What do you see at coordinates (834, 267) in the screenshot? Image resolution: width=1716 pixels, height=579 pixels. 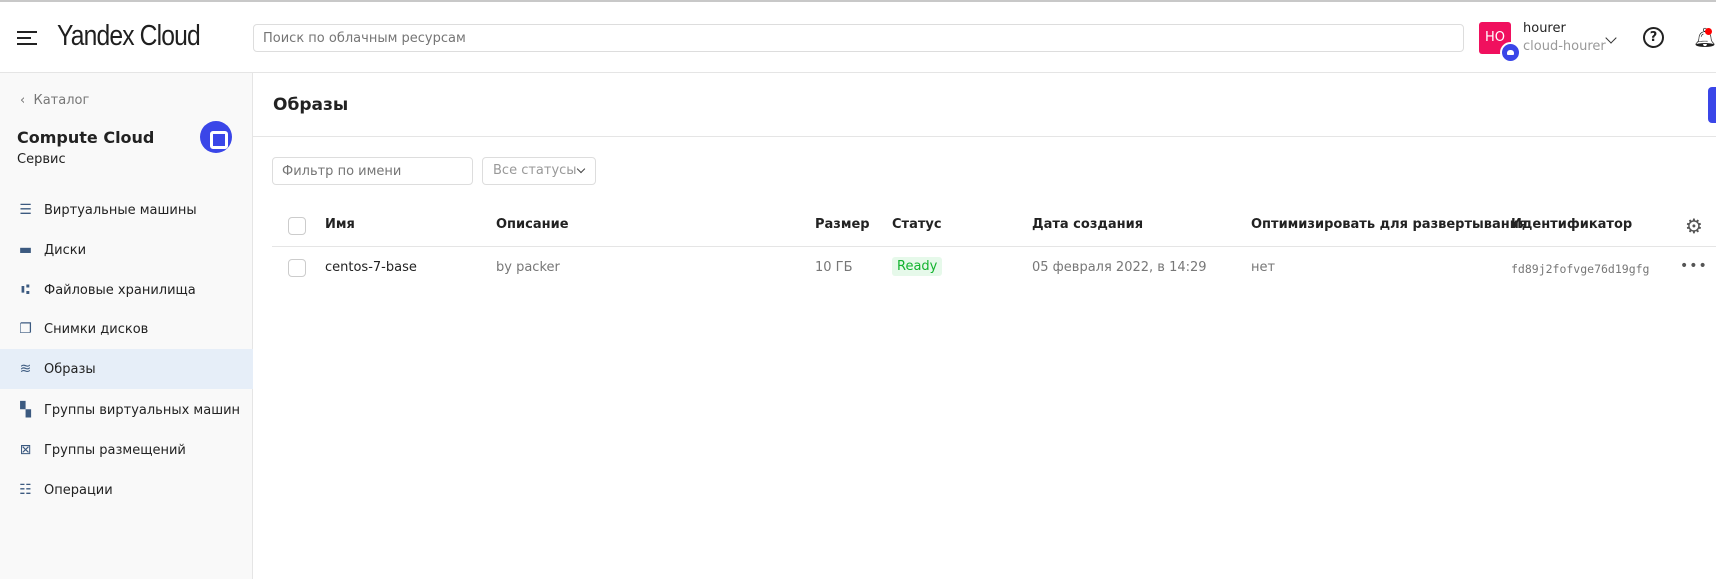 I see `image-size: 10 ГБ` at bounding box center [834, 267].